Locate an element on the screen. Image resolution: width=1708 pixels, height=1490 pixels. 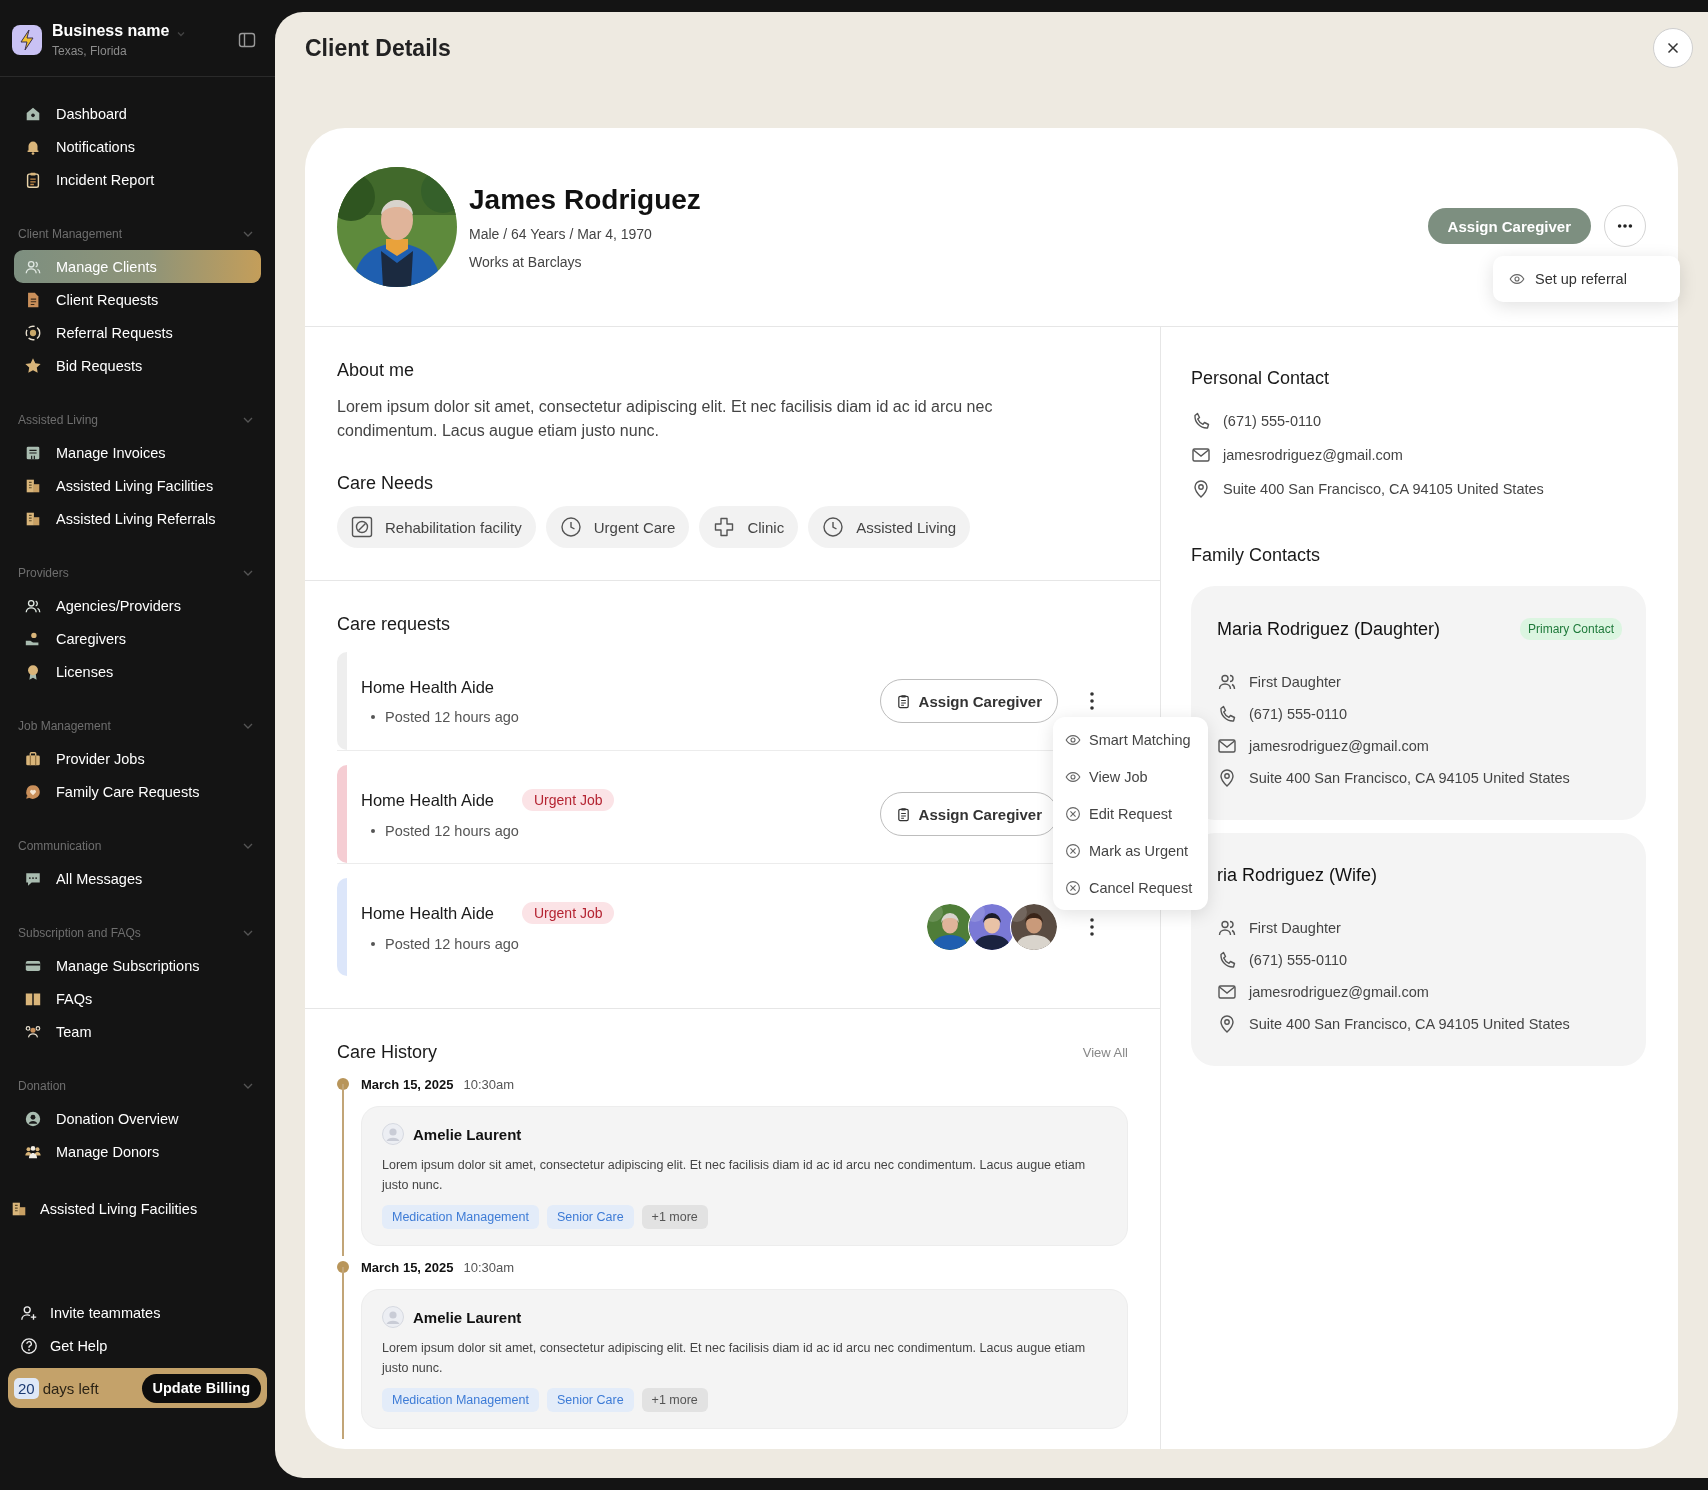
nav-item: Dashboard is located at coordinates (137, 113).